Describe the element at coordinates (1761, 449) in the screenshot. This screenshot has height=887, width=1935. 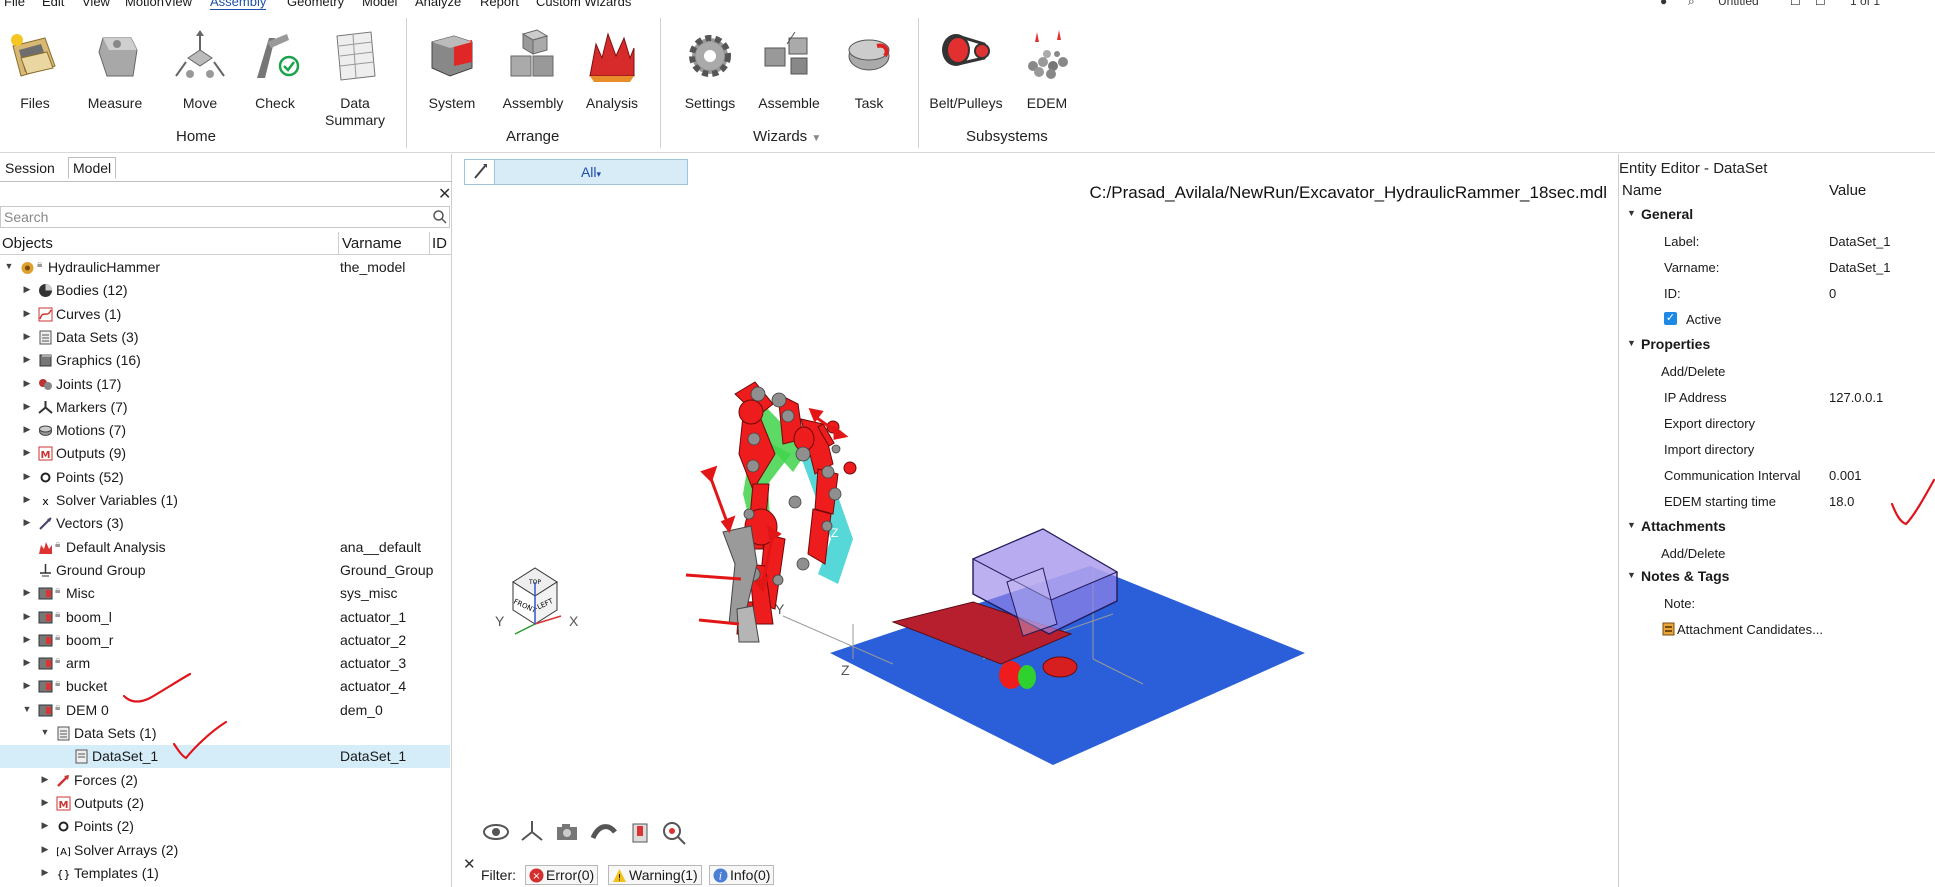
I see `prop-import-directory: Import directory` at that location.